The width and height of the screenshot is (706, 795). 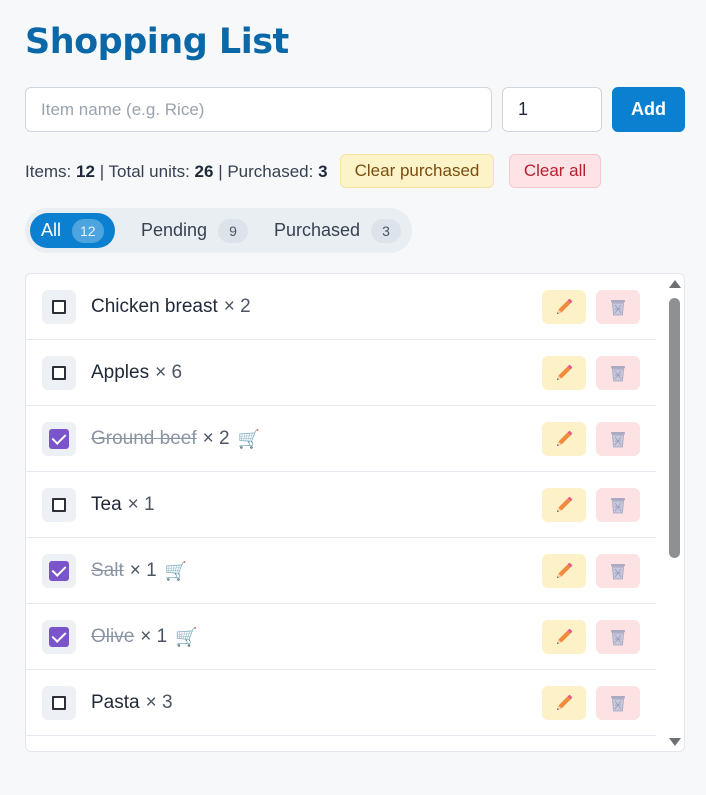 I want to click on clear-all-button: Clear all, so click(x=555, y=171).